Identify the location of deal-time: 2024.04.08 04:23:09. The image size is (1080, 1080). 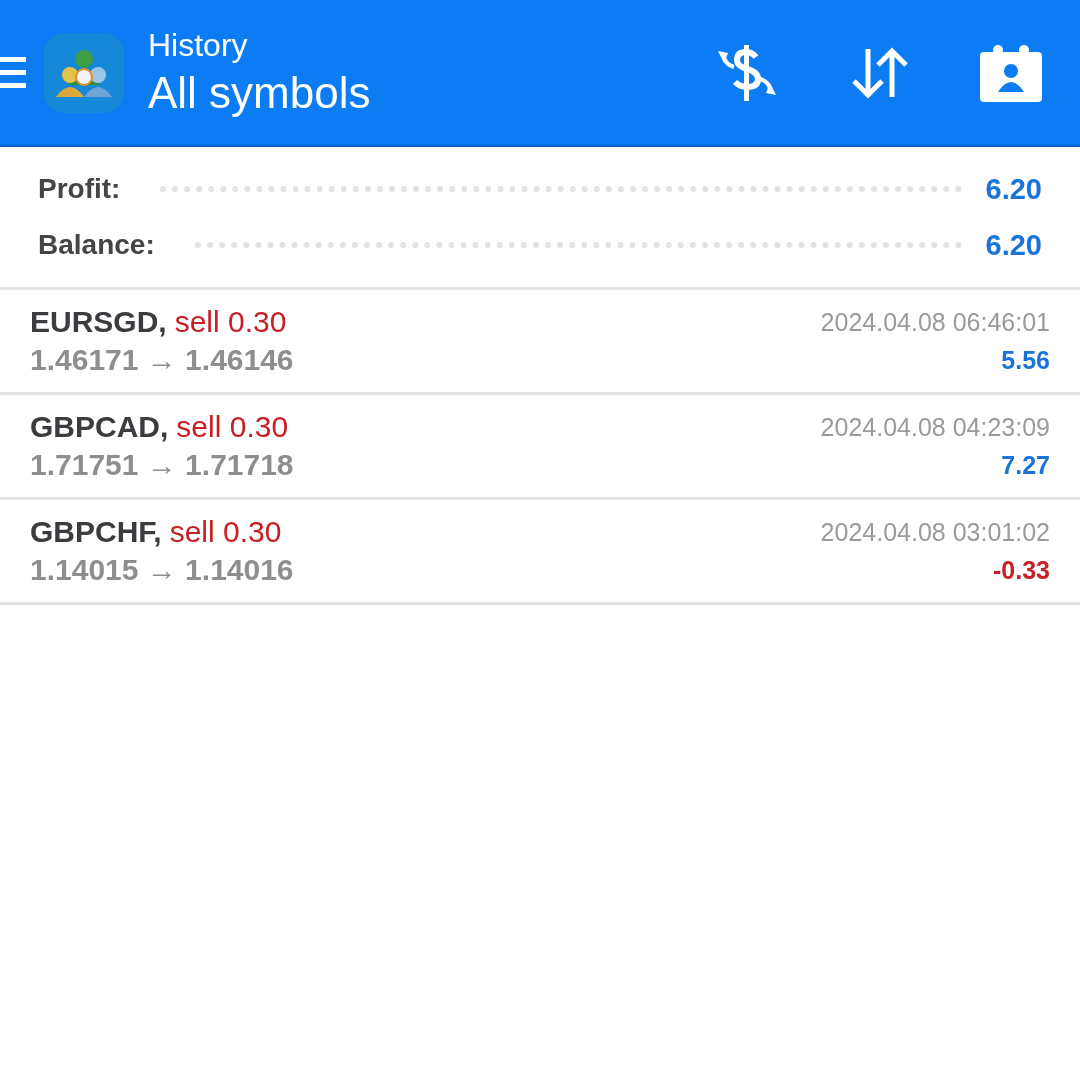
(935, 427).